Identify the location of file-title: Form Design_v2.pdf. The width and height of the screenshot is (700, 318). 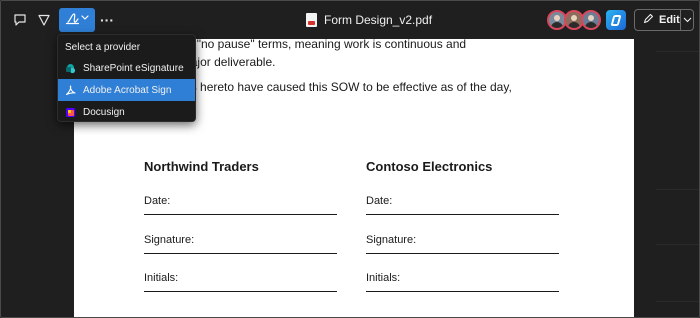
(378, 20).